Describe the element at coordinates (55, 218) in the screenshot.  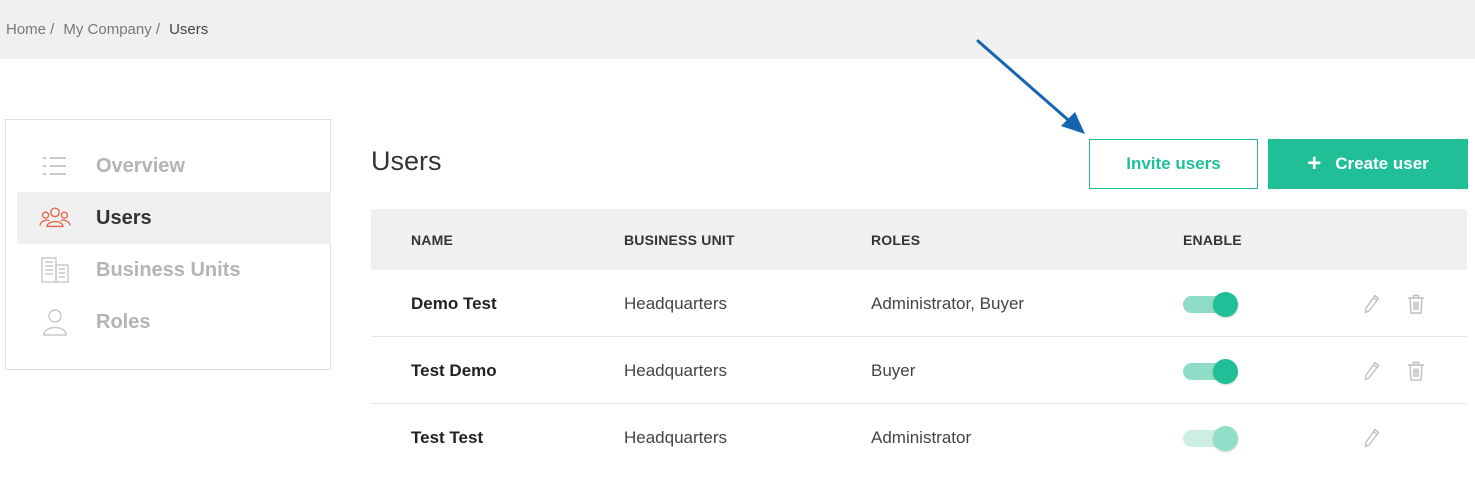
I see `users-icon` at that location.